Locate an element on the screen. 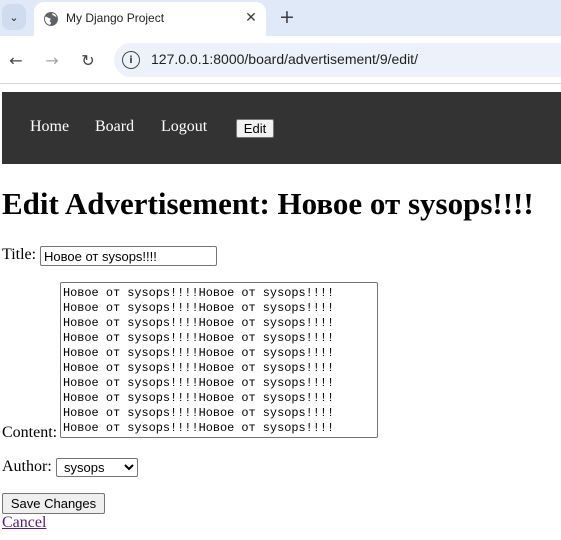 The height and width of the screenshot is (540, 561). plus-icon: + is located at coordinates (287, 17).